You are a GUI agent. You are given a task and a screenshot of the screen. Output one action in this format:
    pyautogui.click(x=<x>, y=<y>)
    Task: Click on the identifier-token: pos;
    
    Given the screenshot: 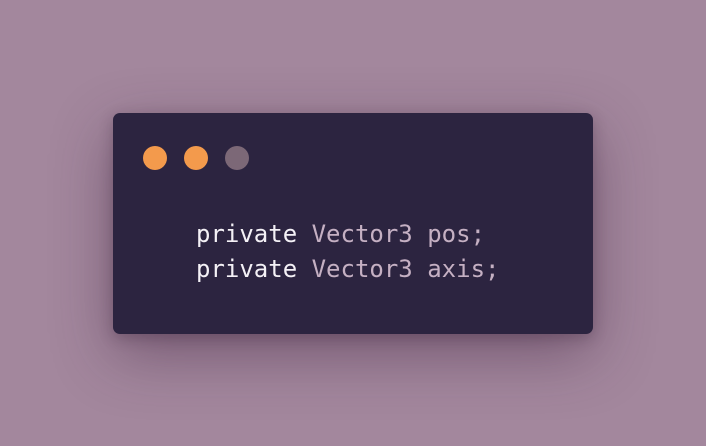 What is the action you would take?
    pyautogui.click(x=456, y=234)
    